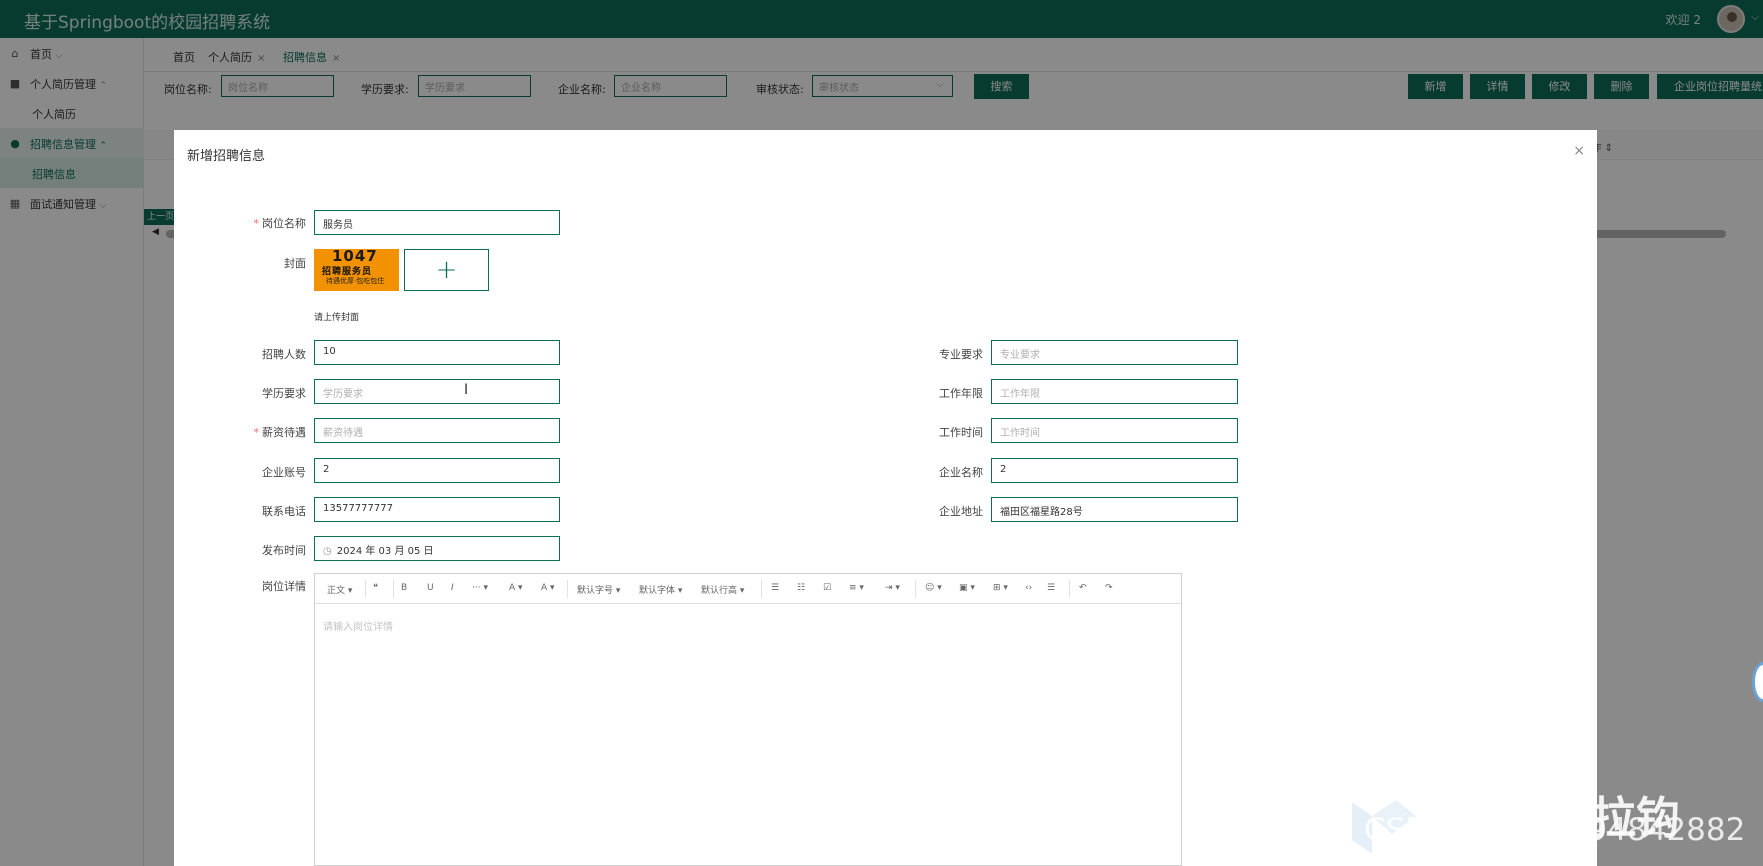  I want to click on watermark-text: CSDN @qq_1394842882, so click(1555, 830).